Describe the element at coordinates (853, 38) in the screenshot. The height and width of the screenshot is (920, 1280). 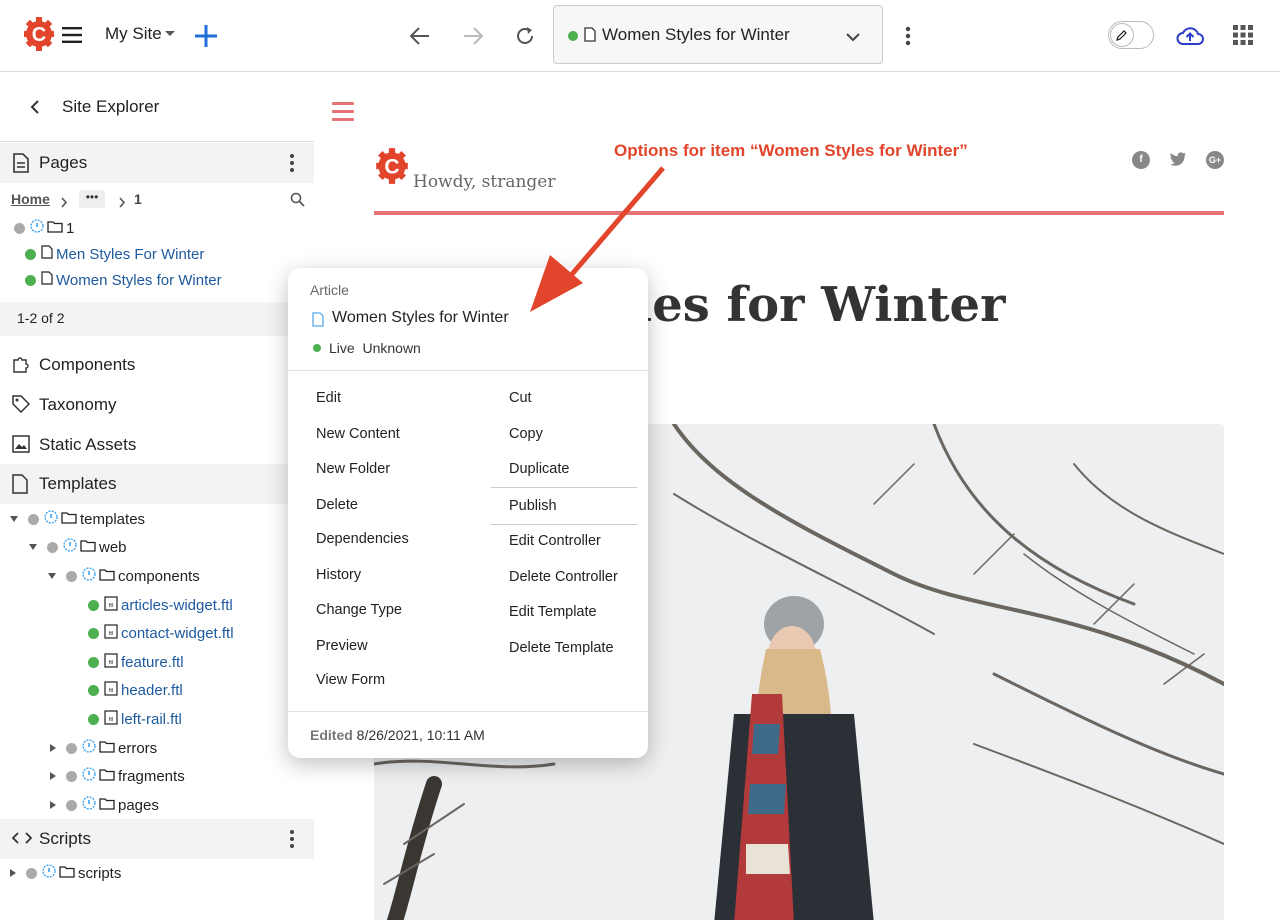
I see `chevron-down-icon` at that location.